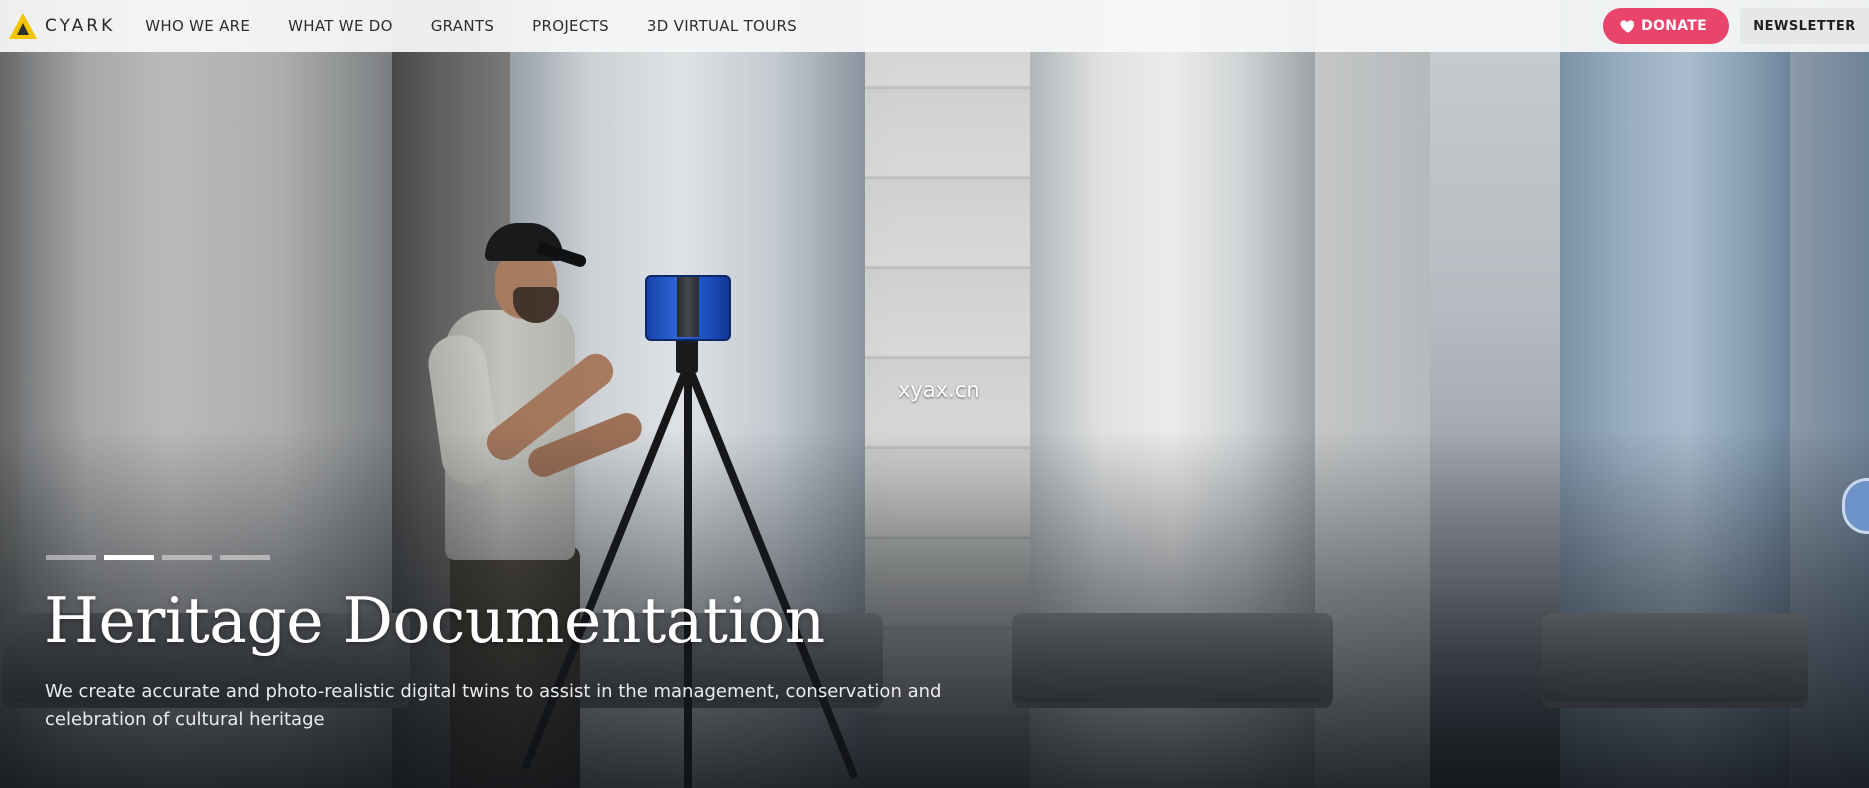 This screenshot has height=788, width=1869. What do you see at coordinates (23, 26) in the screenshot?
I see `cyark-logo-icon` at bounding box center [23, 26].